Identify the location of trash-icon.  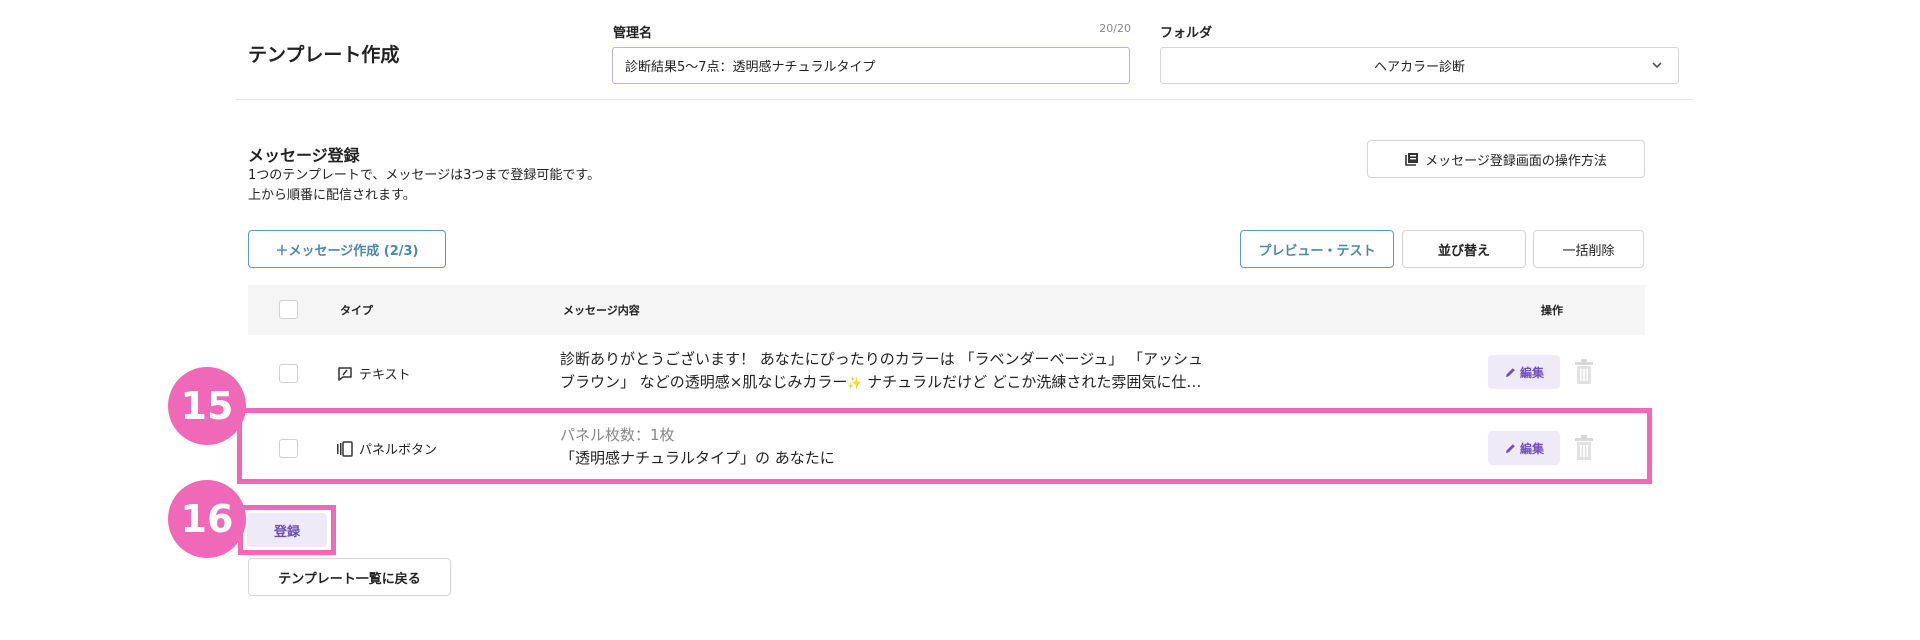
(1584, 372).